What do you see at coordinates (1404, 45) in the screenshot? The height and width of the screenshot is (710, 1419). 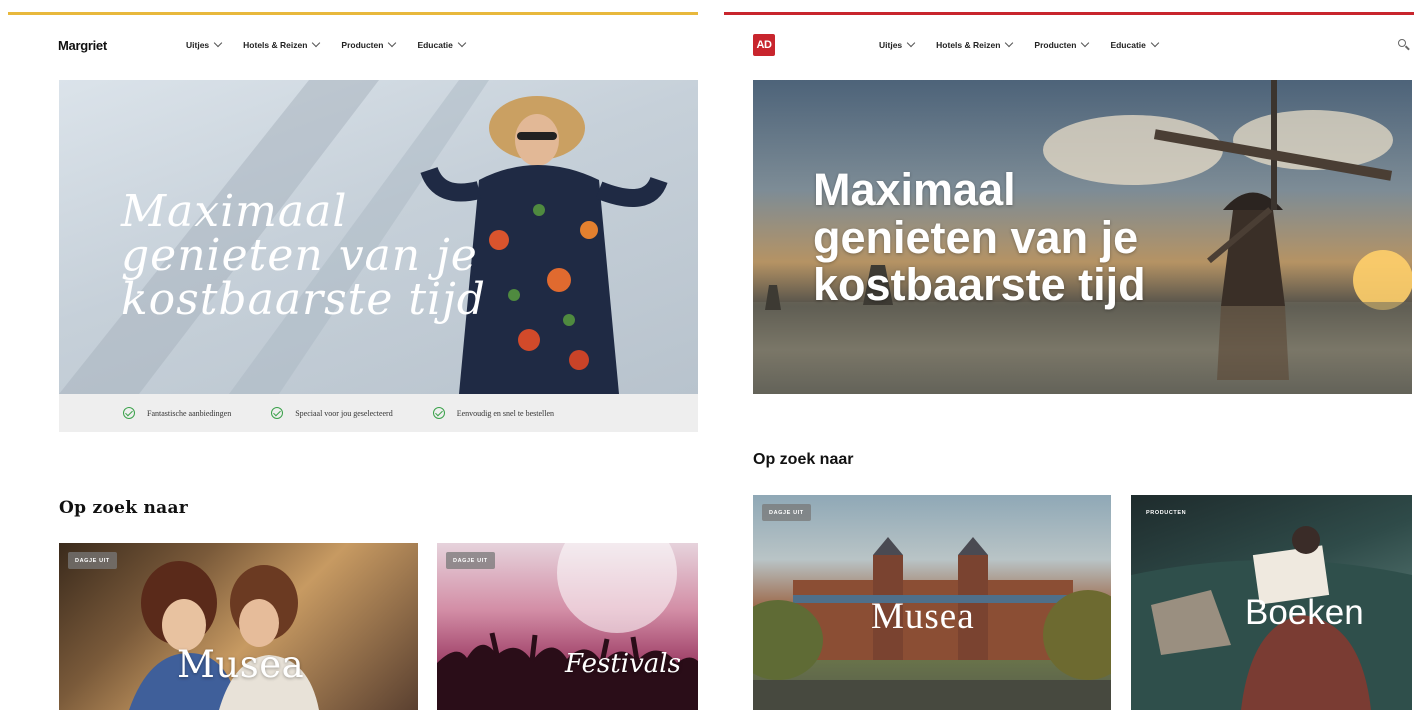 I see `search-icon` at bounding box center [1404, 45].